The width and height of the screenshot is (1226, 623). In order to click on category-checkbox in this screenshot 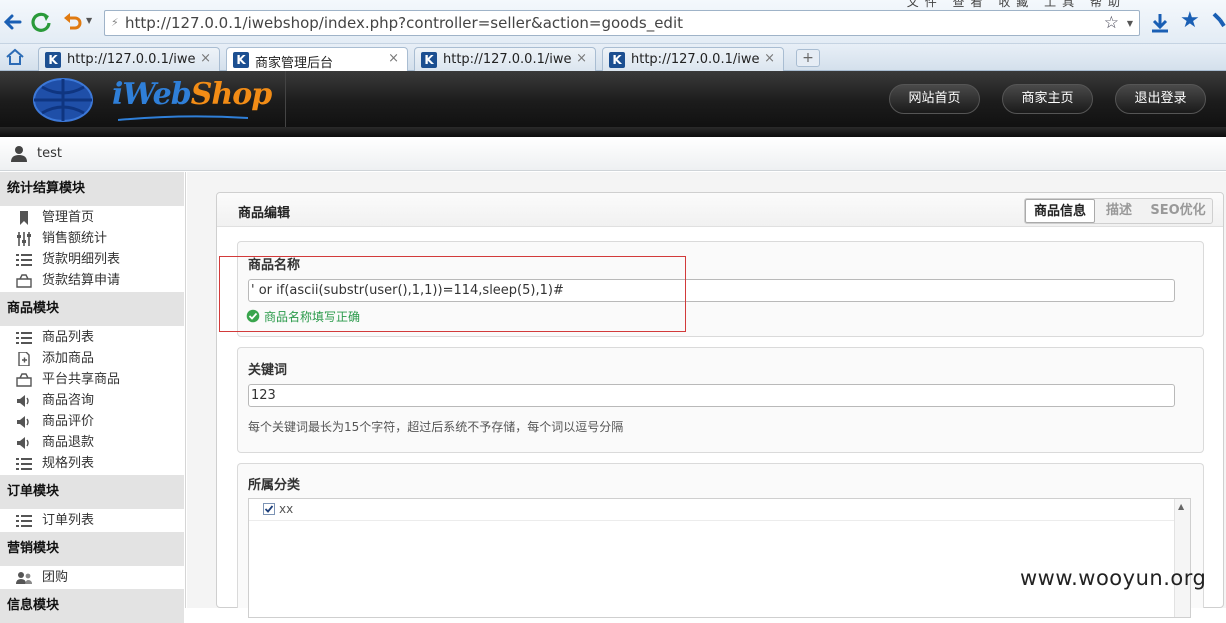, I will do `click(269, 509)`.